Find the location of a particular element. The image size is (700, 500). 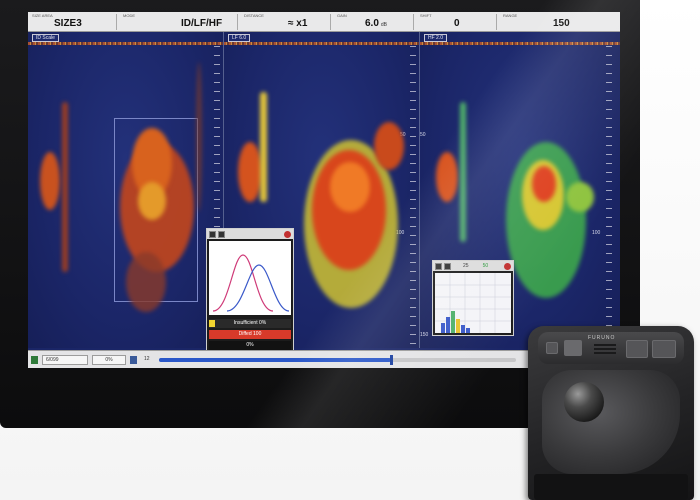

pane-tag: LF 6.0 is located at coordinates (239, 38).